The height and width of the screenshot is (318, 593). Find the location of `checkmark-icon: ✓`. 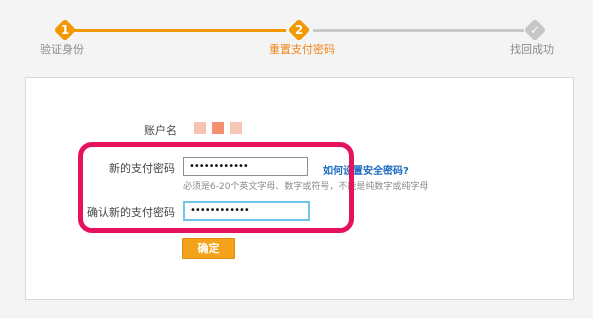

checkmark-icon: ✓ is located at coordinates (535, 30).